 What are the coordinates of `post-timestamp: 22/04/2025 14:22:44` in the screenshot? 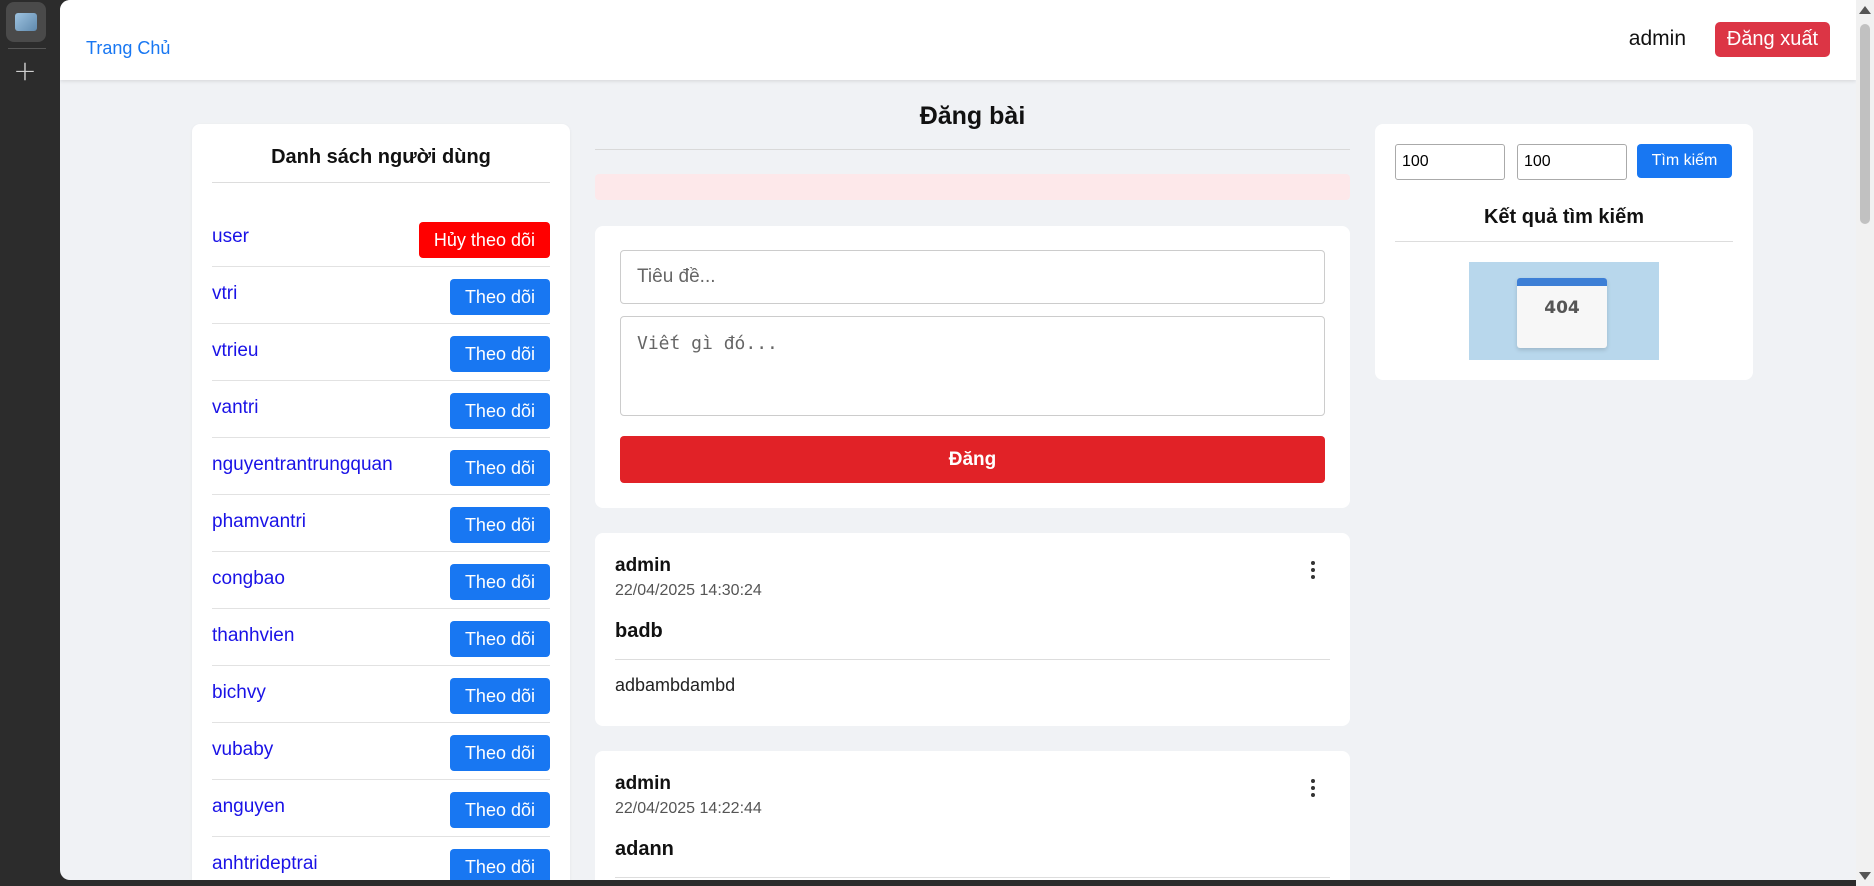 It's located at (688, 808).